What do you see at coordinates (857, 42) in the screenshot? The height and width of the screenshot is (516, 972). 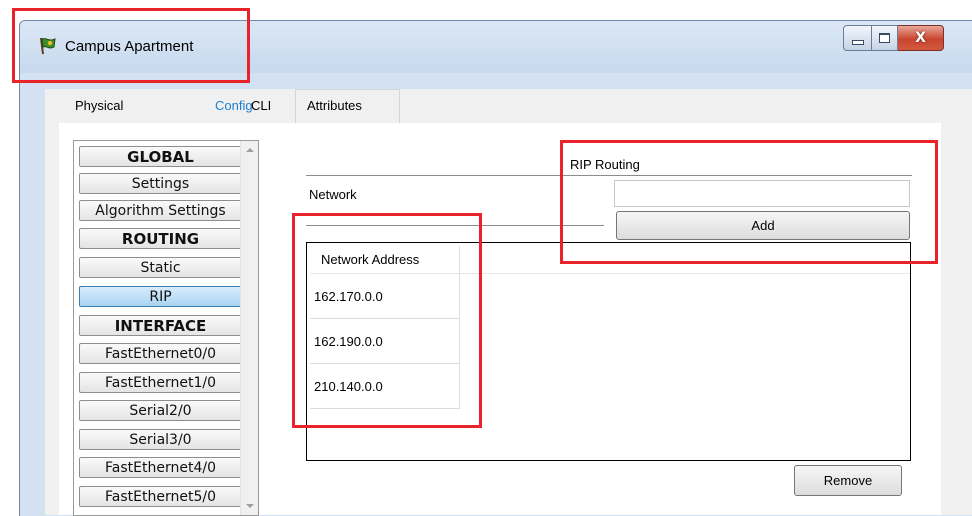 I see `minimize-icon` at bounding box center [857, 42].